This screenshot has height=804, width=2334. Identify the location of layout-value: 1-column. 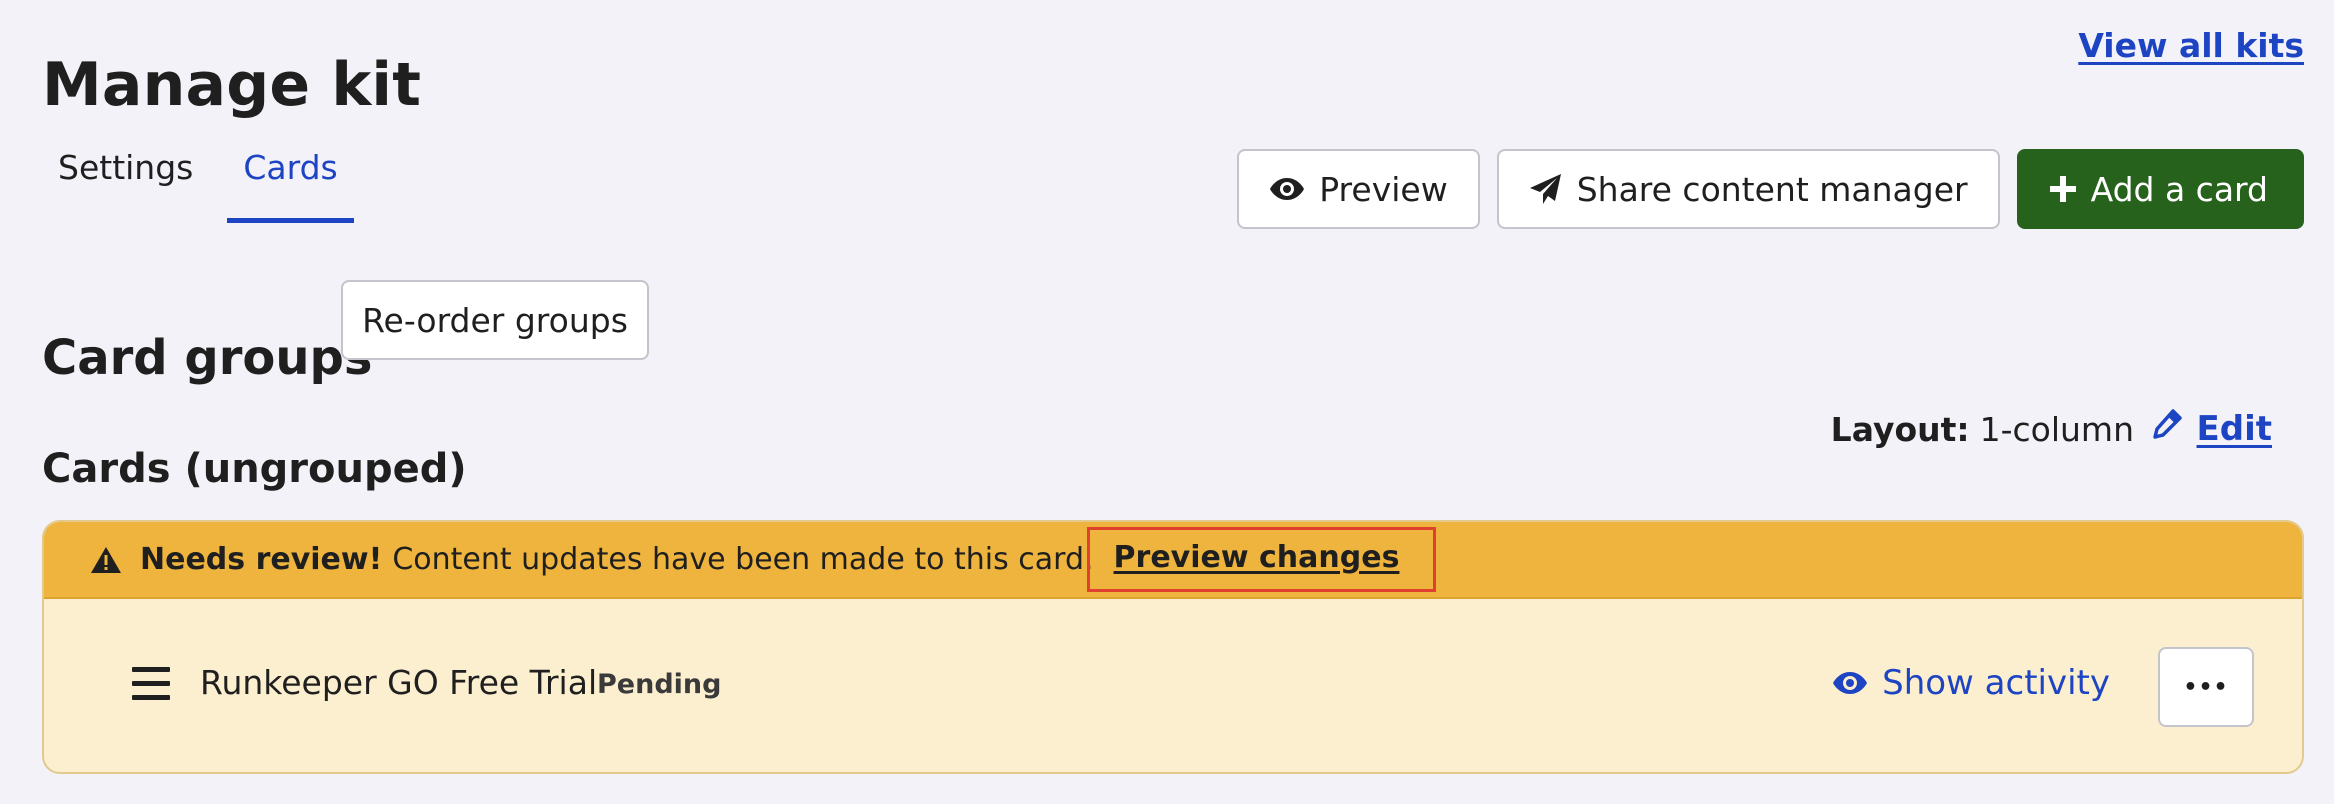
(2056, 429).